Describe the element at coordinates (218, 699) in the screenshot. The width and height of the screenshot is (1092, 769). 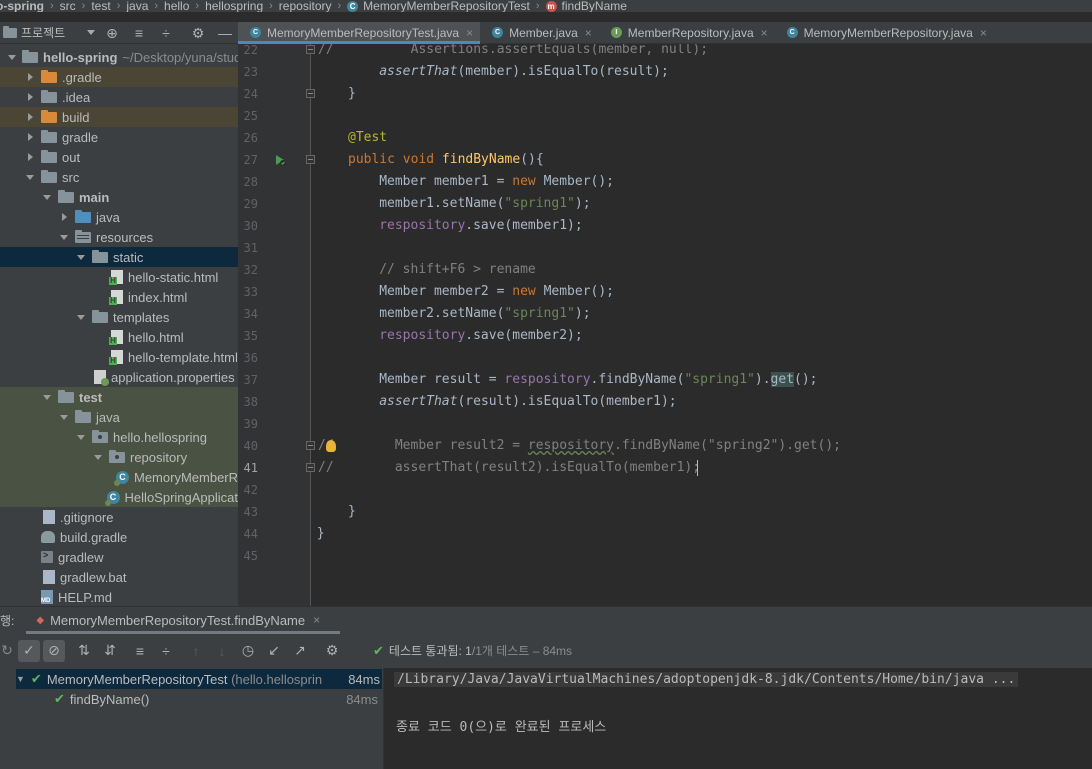
I see `test-row: ✔ findByName() 84ms` at that location.